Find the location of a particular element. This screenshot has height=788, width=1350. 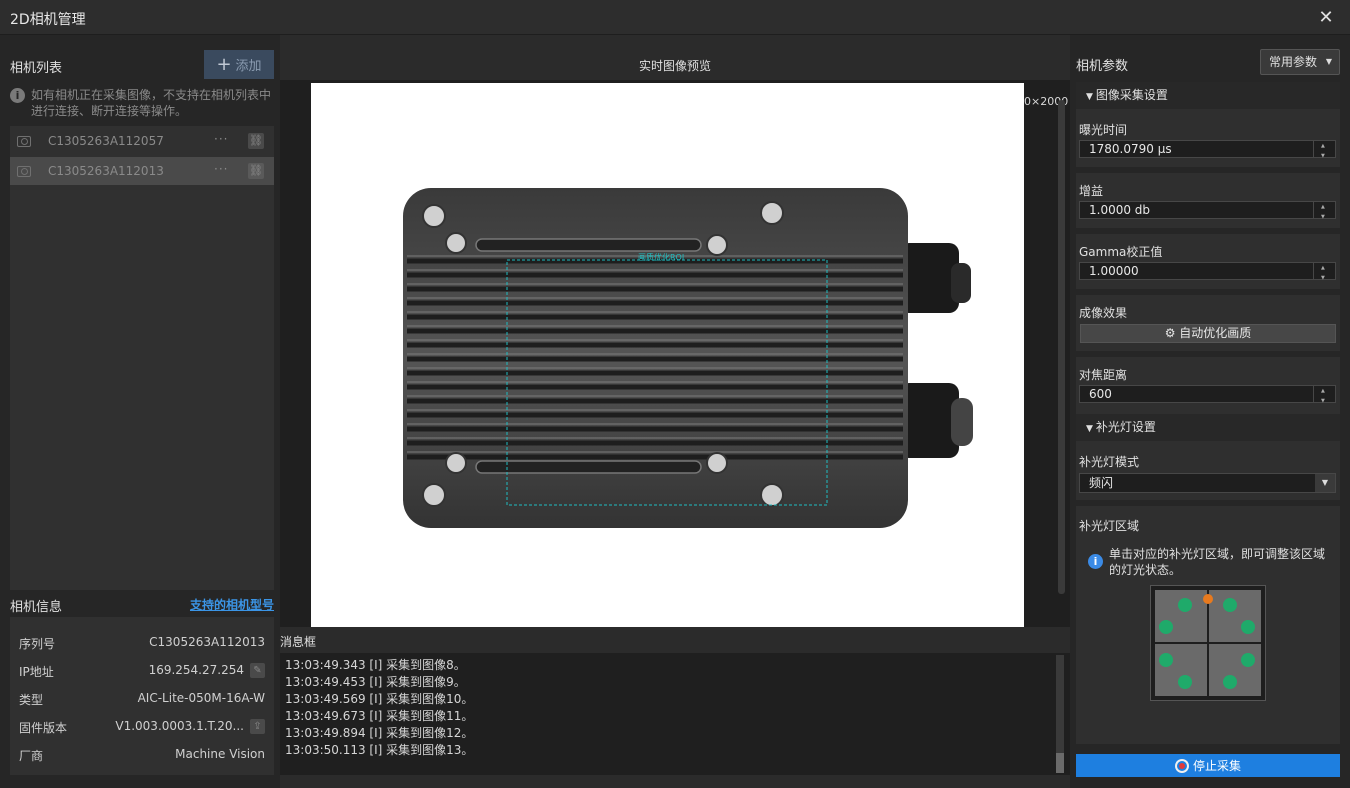

gain-spinner is located at coordinates (1324, 212).